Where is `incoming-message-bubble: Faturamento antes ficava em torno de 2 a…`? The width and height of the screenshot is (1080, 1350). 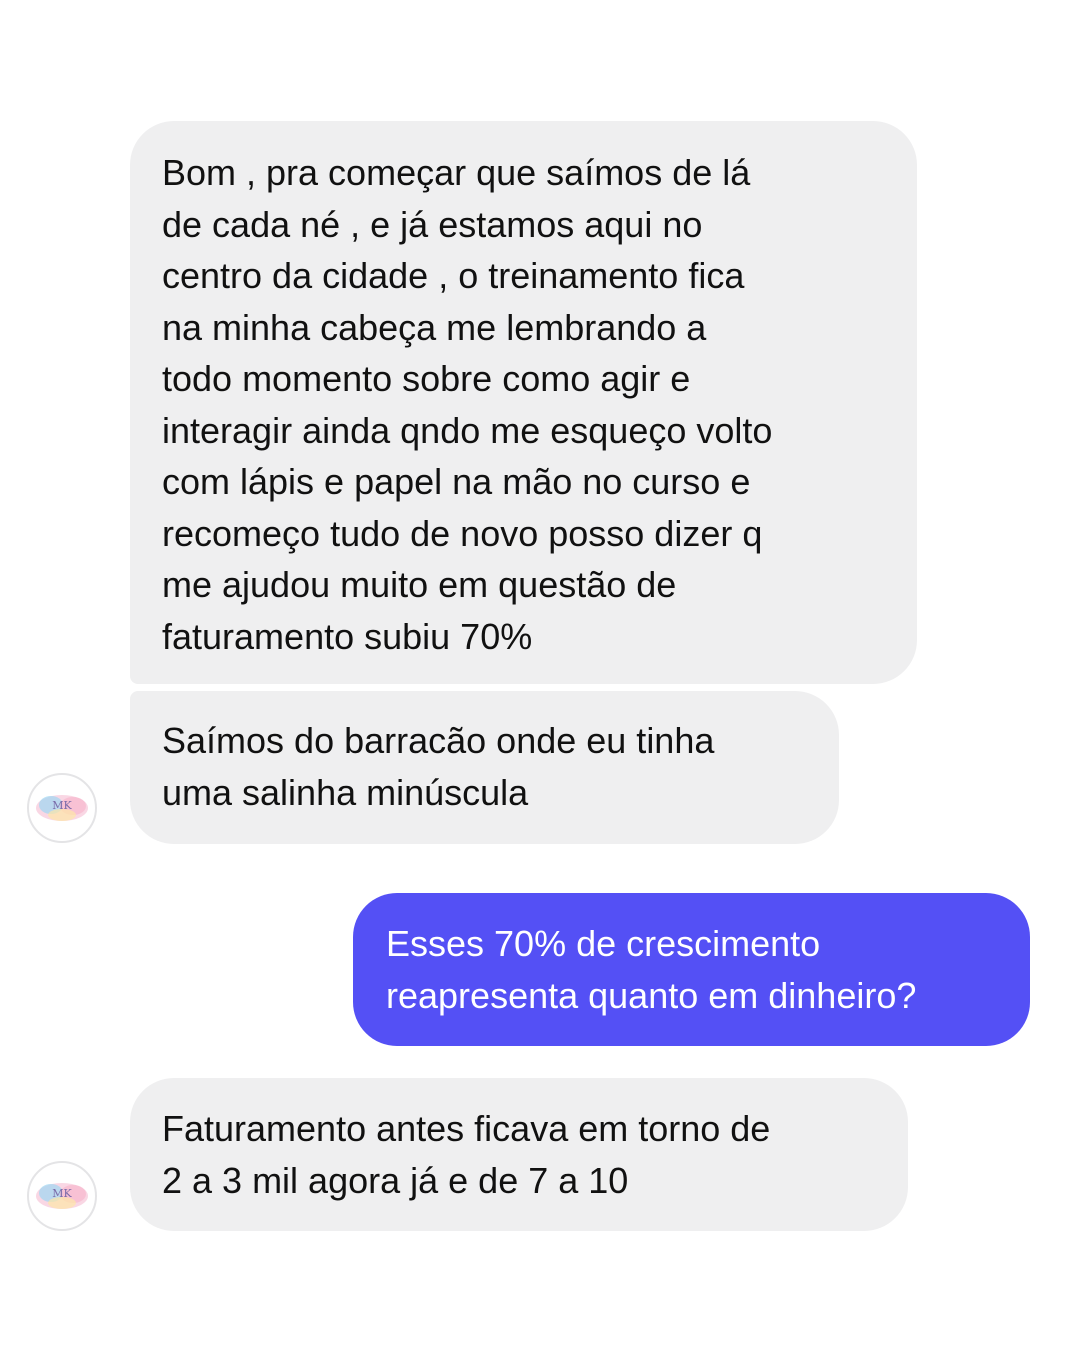
incoming-message-bubble: Faturamento antes ficava em torno de 2 a… is located at coordinates (519, 1154).